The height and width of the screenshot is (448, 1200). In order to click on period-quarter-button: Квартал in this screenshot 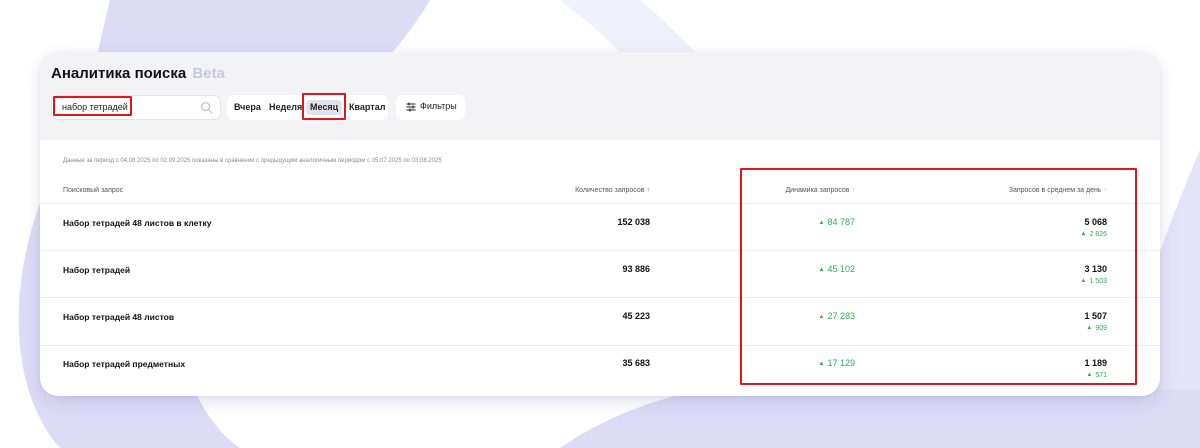, I will do `click(367, 107)`.